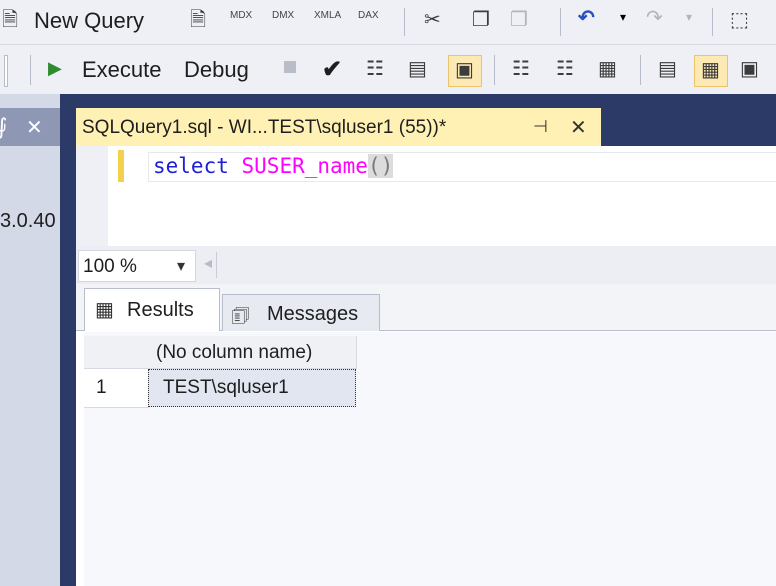 Image resolution: width=776 pixels, height=586 pixels. What do you see at coordinates (283, 15) in the screenshot?
I see `dmx-query-icon: DMX` at bounding box center [283, 15].